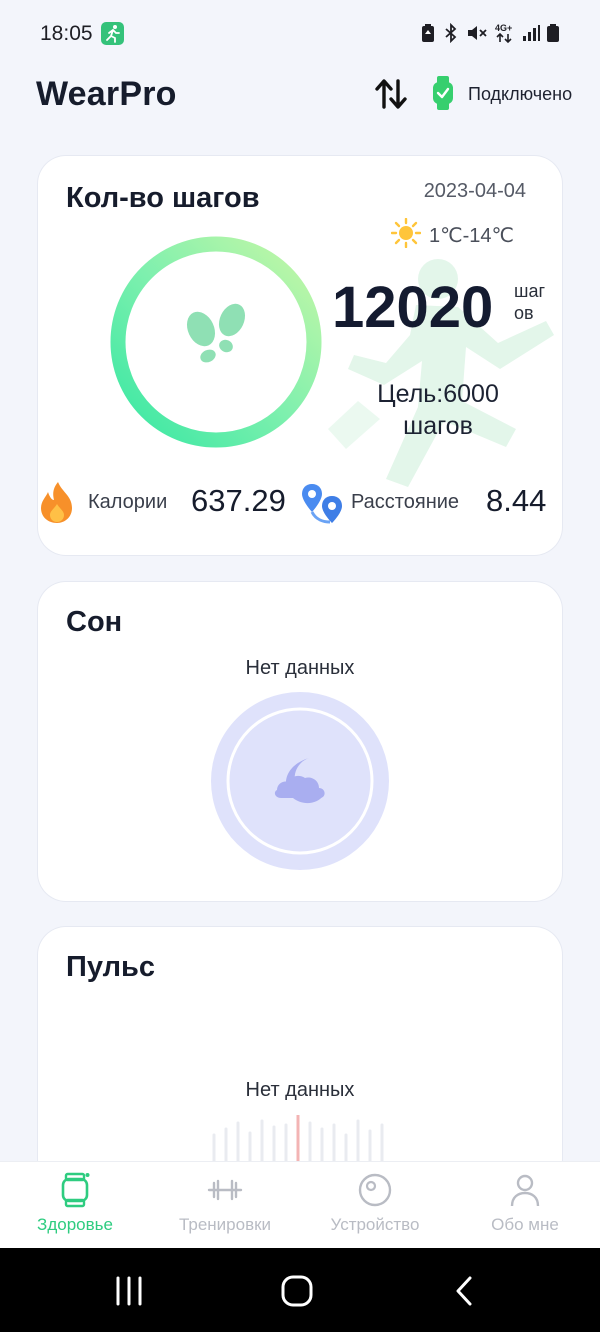  Describe the element at coordinates (163, 198) in the screenshot. I see `steps-card-title: Кол-во шагов` at that location.